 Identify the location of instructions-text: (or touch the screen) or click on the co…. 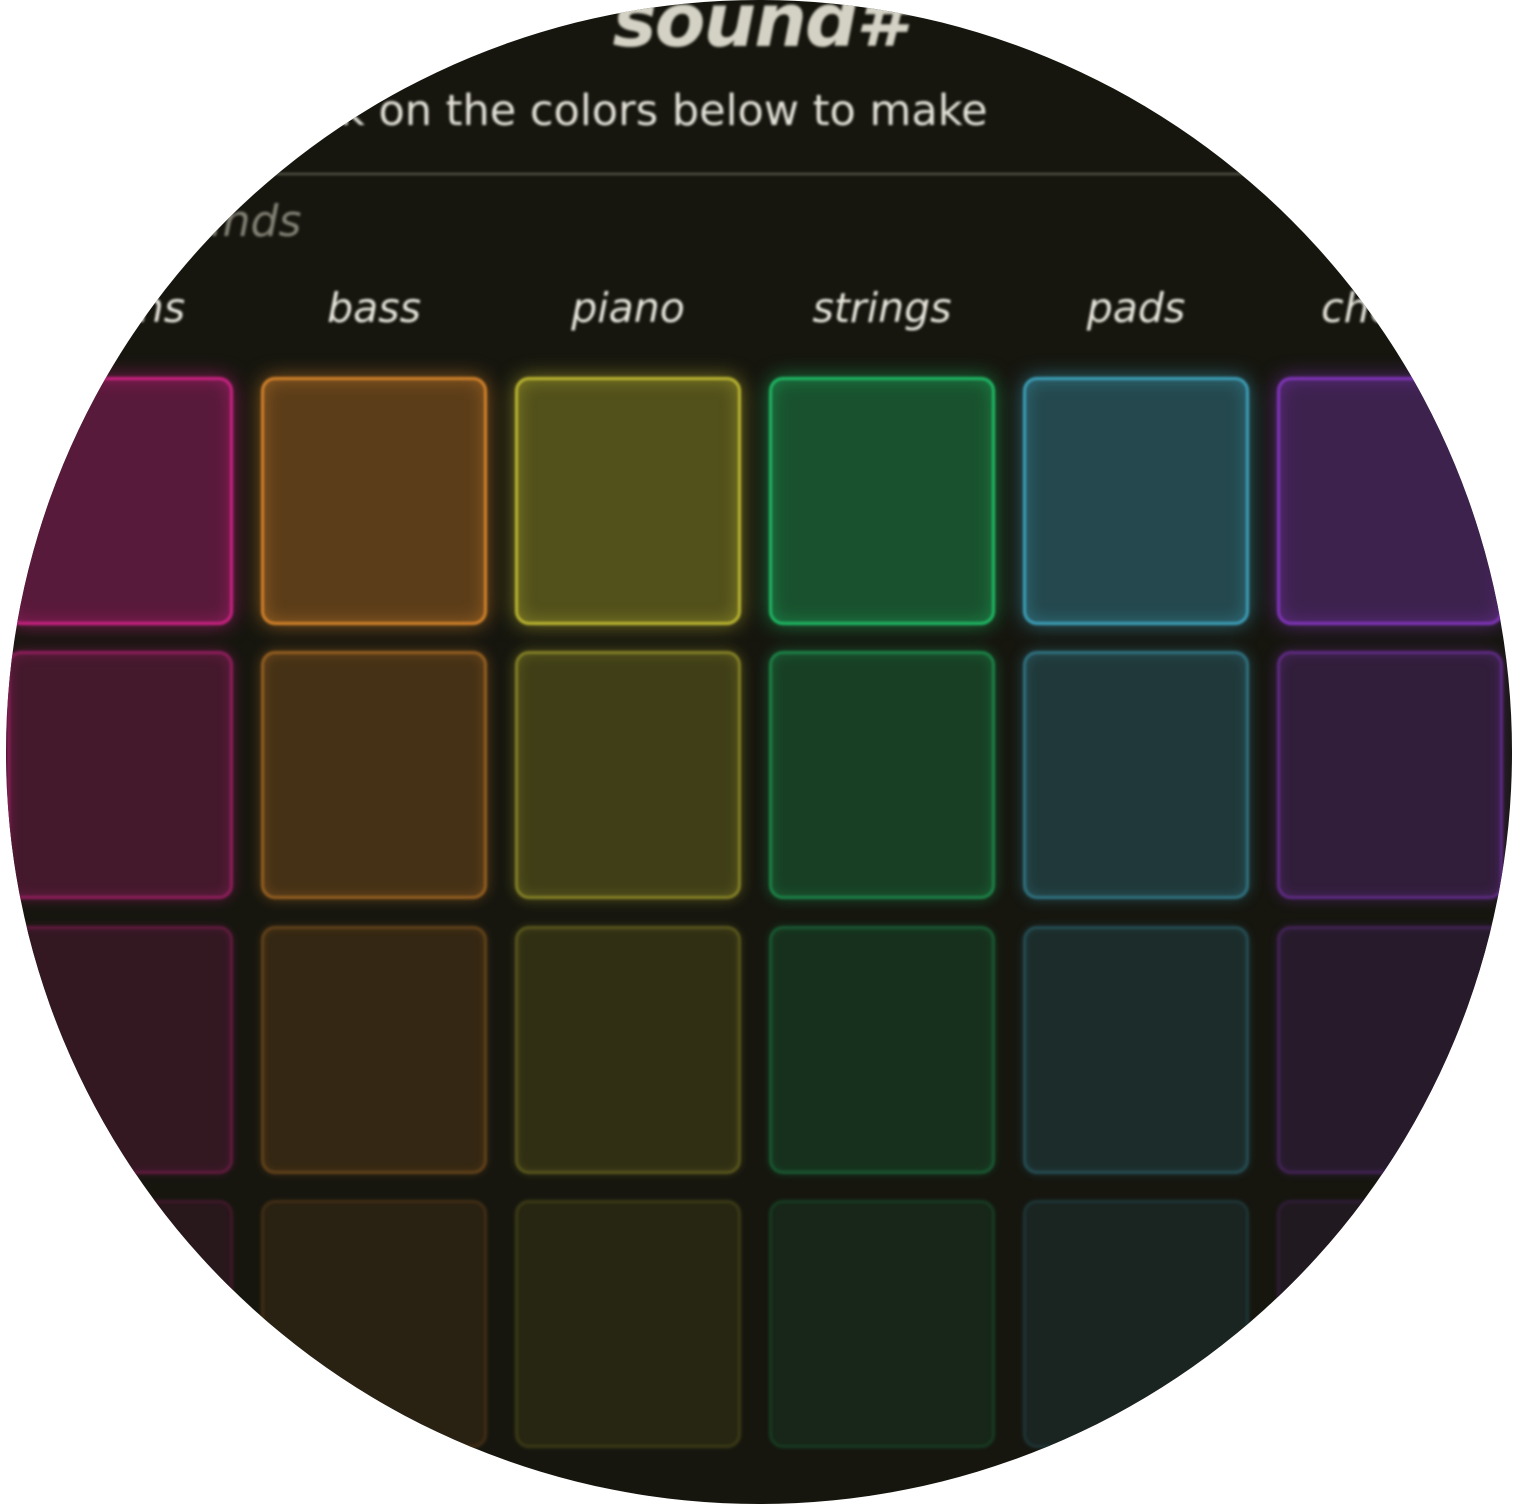
(497, 111).